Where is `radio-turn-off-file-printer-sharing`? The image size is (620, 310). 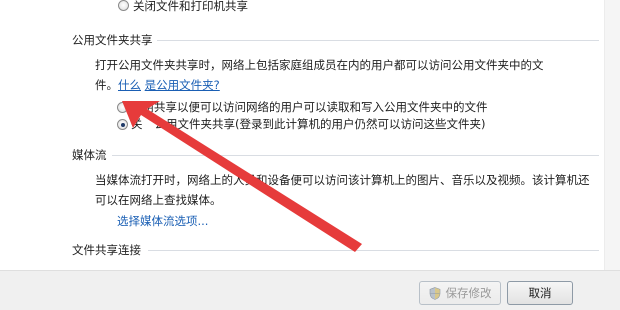
radio-turn-off-file-printer-sharing is located at coordinates (123, 5).